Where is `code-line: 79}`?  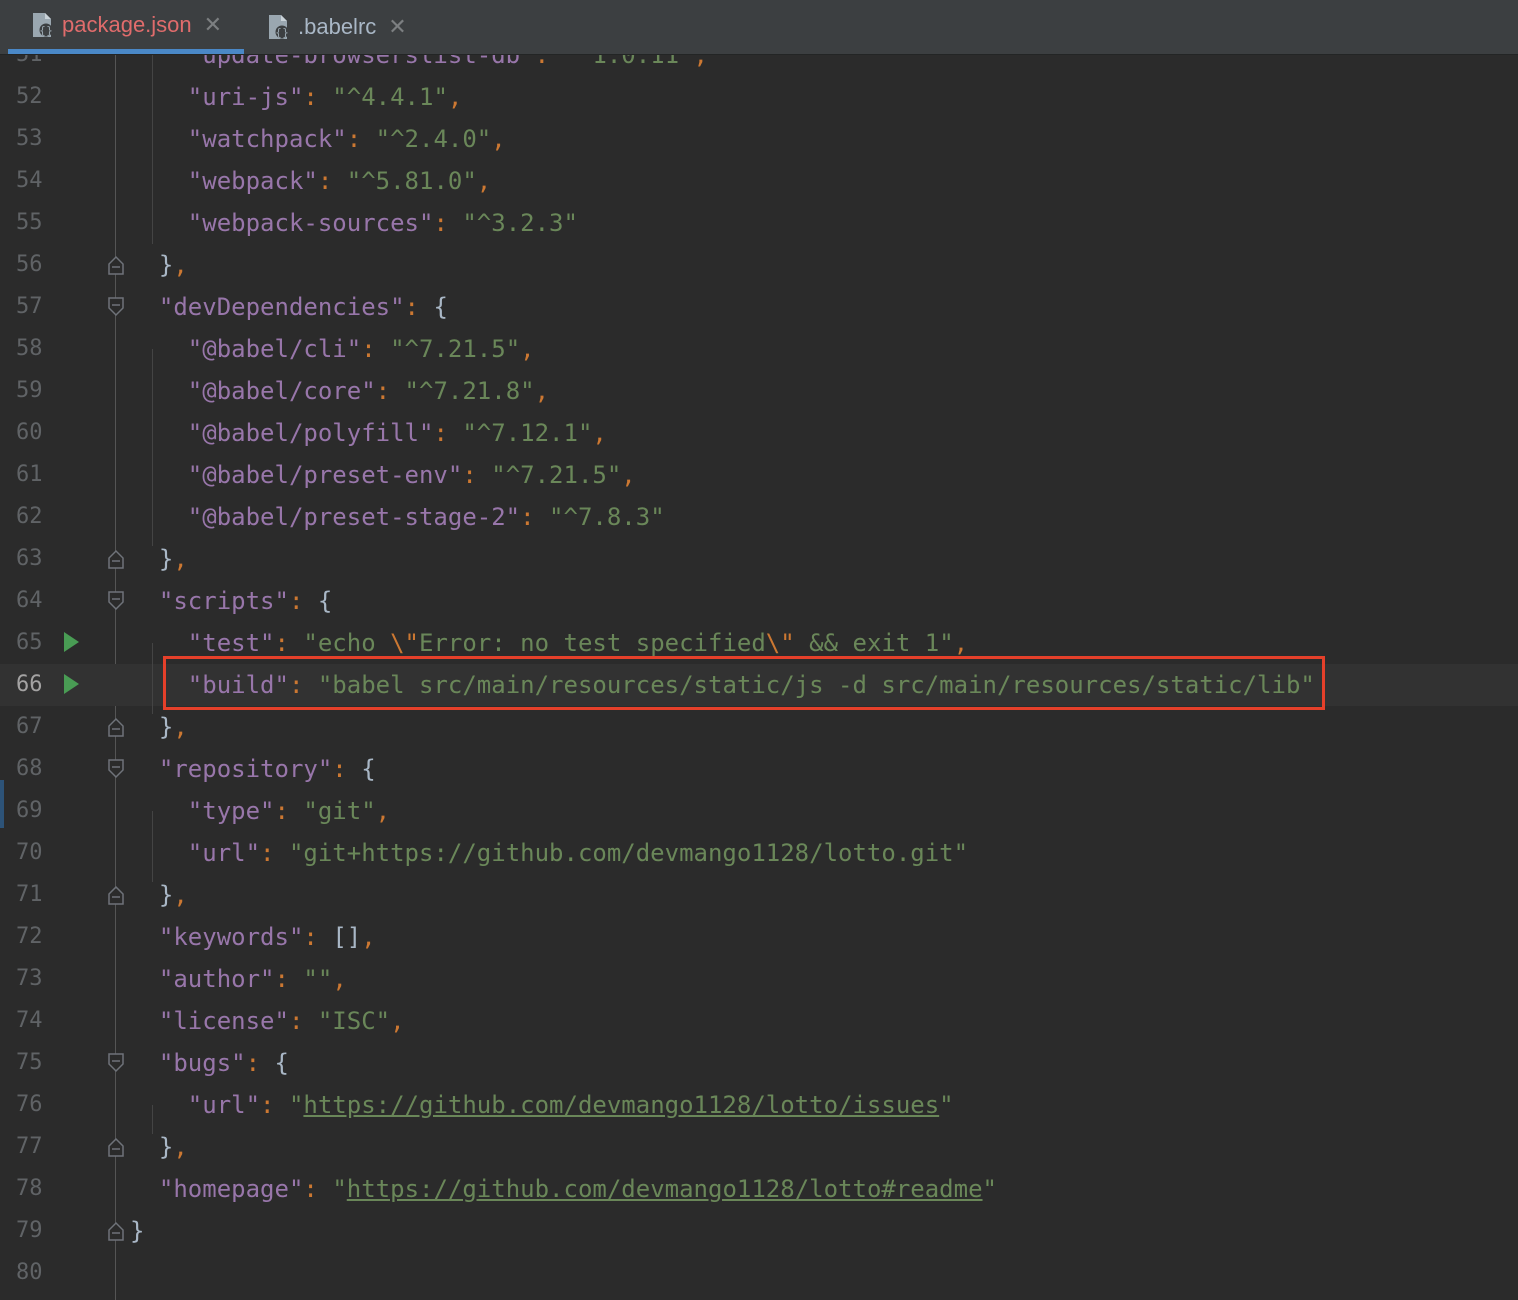
code-line: 79} is located at coordinates (759, 1231).